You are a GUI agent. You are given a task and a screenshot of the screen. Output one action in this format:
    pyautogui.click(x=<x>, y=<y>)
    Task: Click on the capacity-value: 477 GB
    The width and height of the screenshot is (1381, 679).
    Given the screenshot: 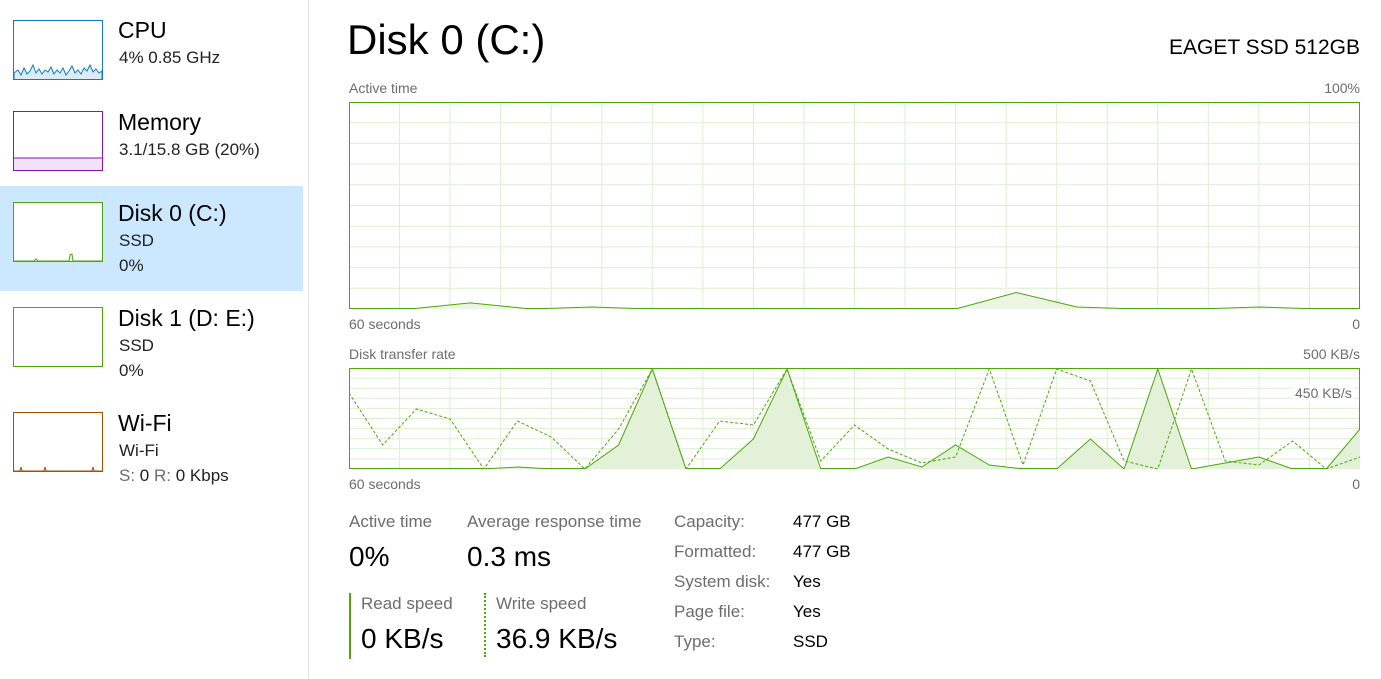 What is the action you would take?
    pyautogui.click(x=822, y=521)
    